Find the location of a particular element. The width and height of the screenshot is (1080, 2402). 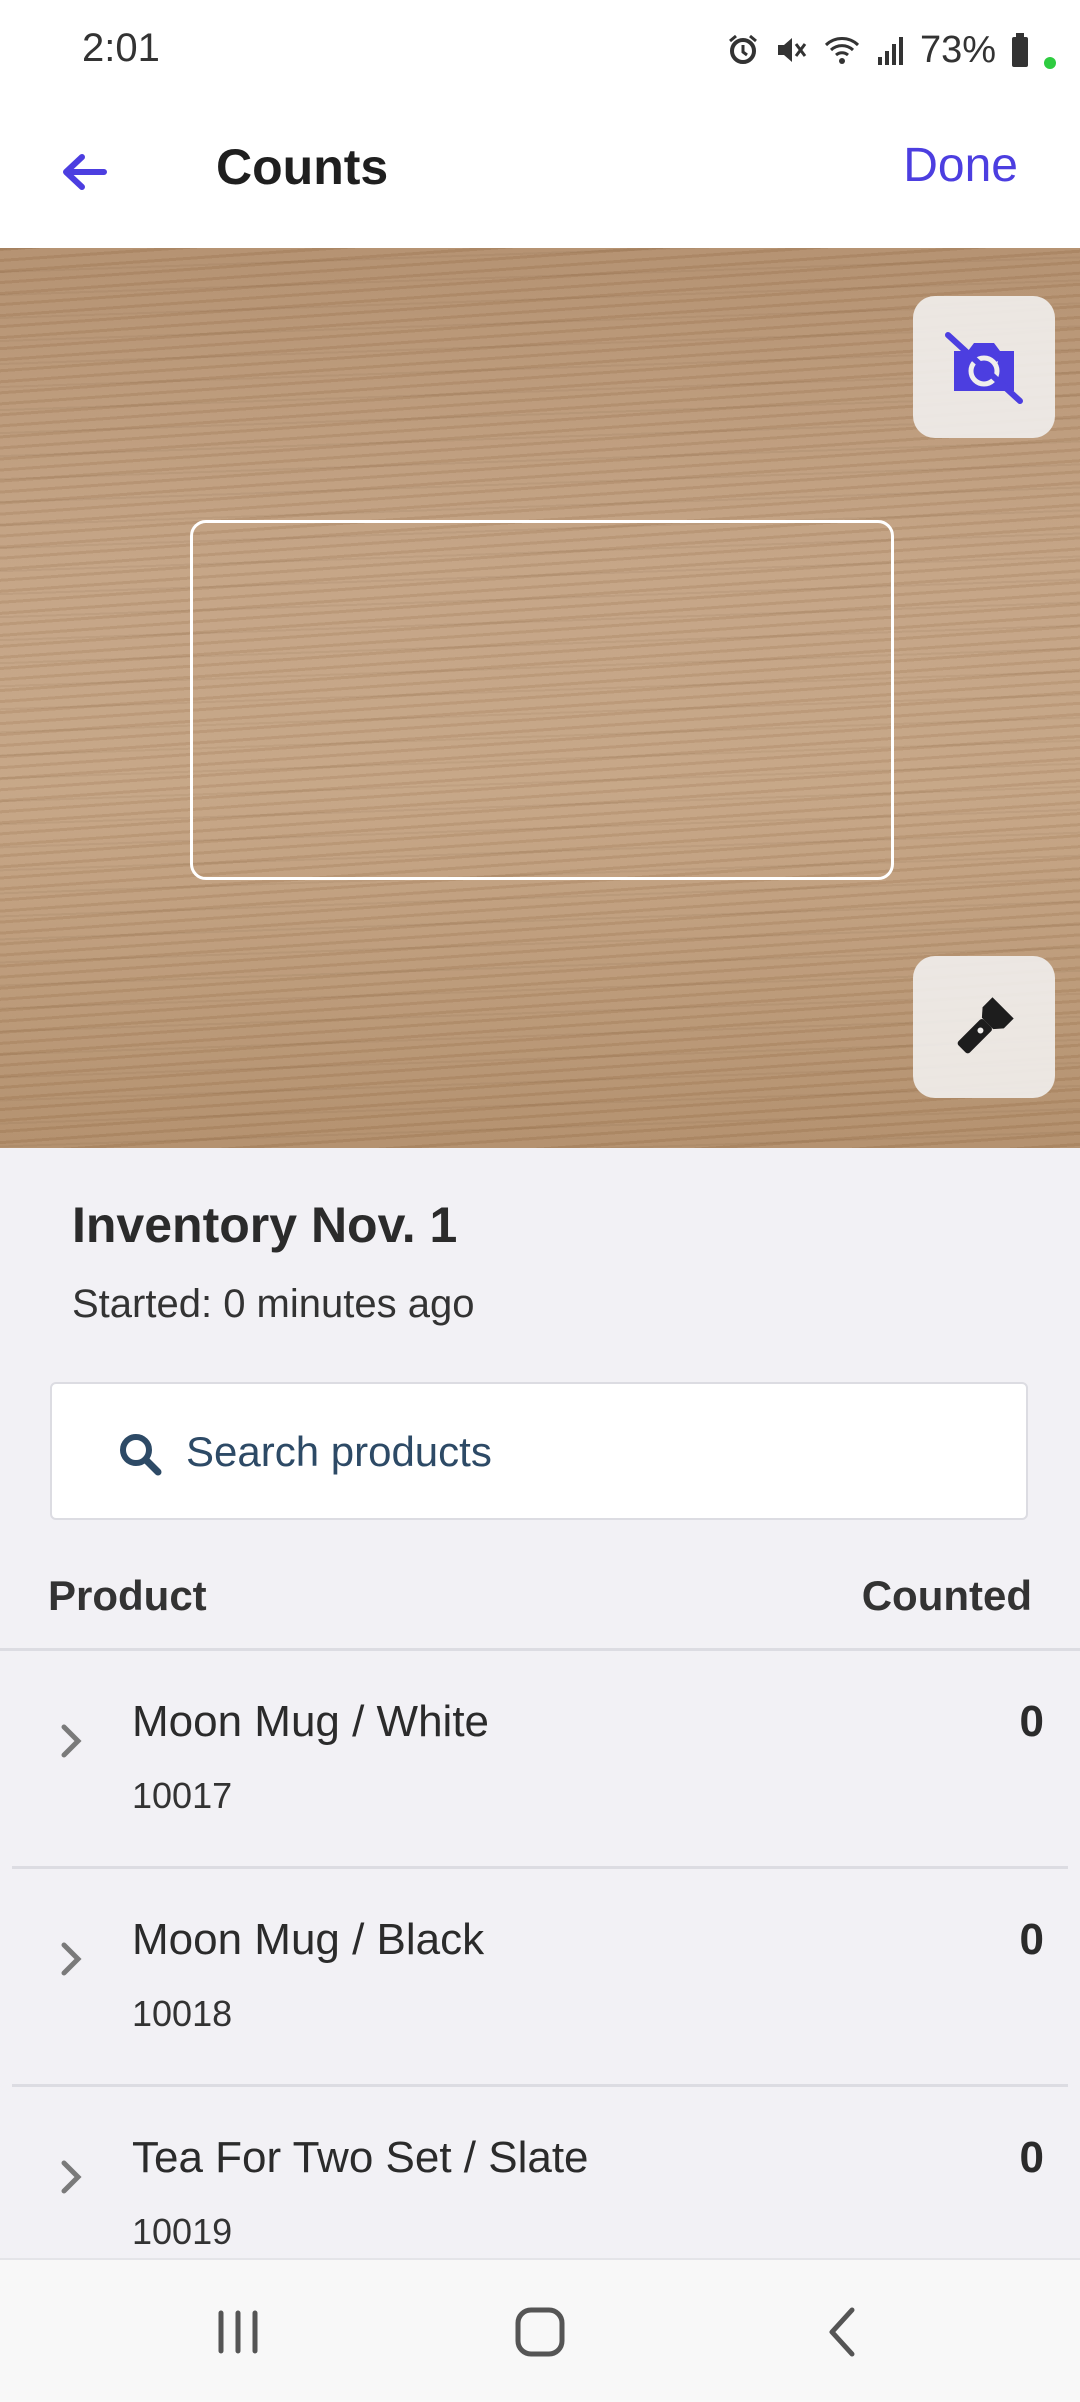

product-name: Moon Mug / Black is located at coordinates (308, 1939).